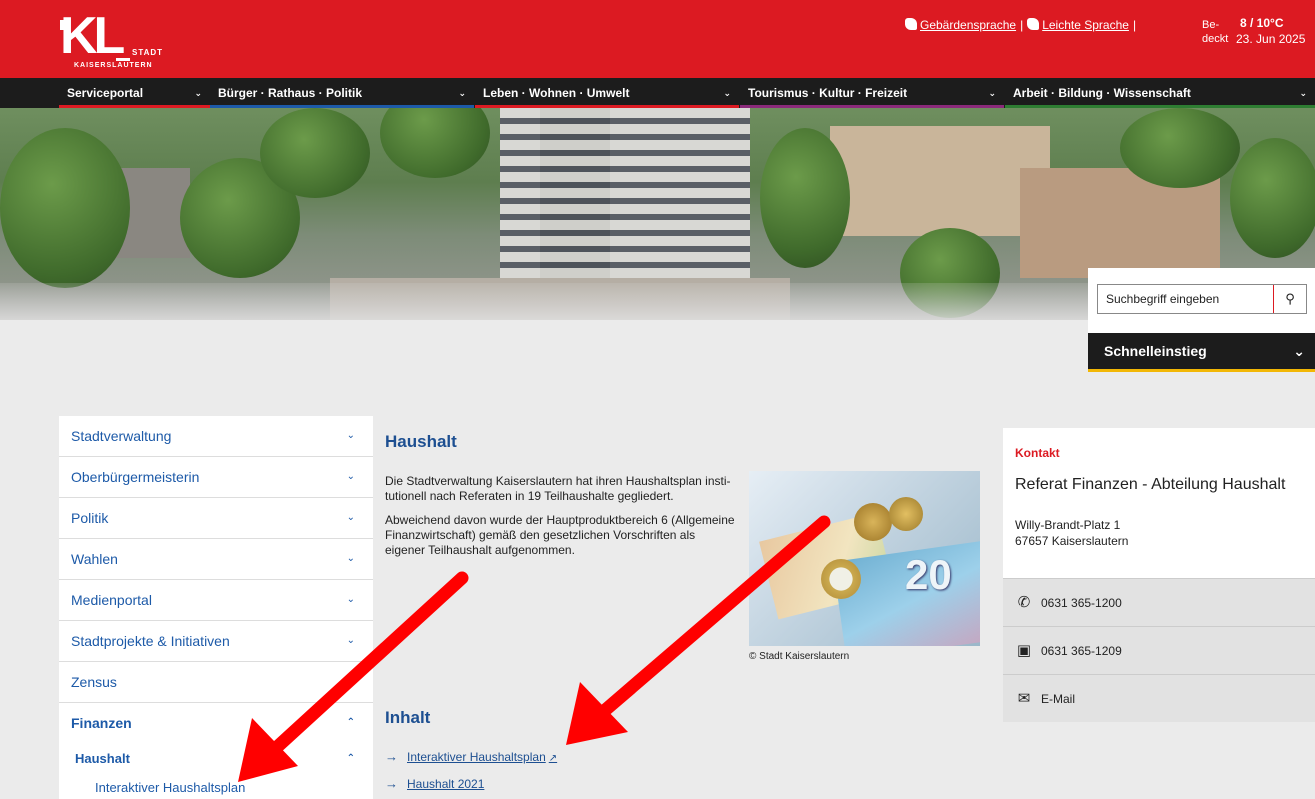  What do you see at coordinates (216, 760) in the screenshot?
I see `menu-subitem-haushalt: Haushalt ⌃` at bounding box center [216, 760].